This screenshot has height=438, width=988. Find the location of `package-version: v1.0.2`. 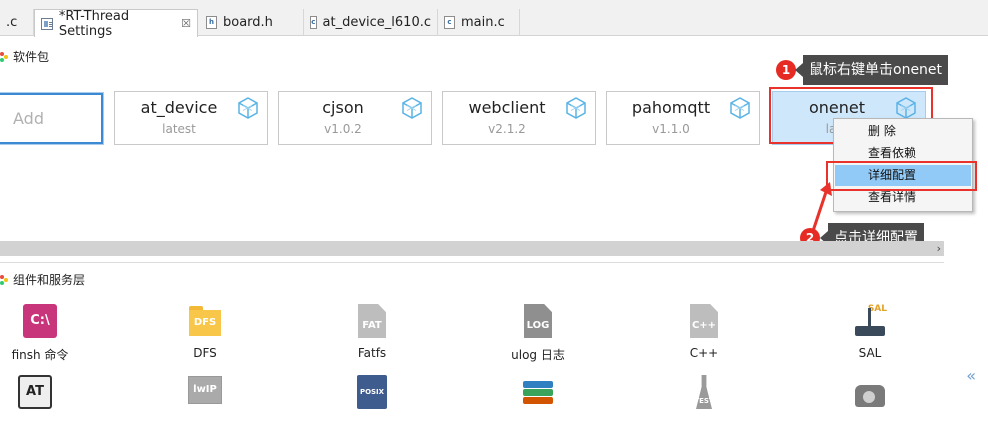

package-version: v1.0.2 is located at coordinates (343, 129).